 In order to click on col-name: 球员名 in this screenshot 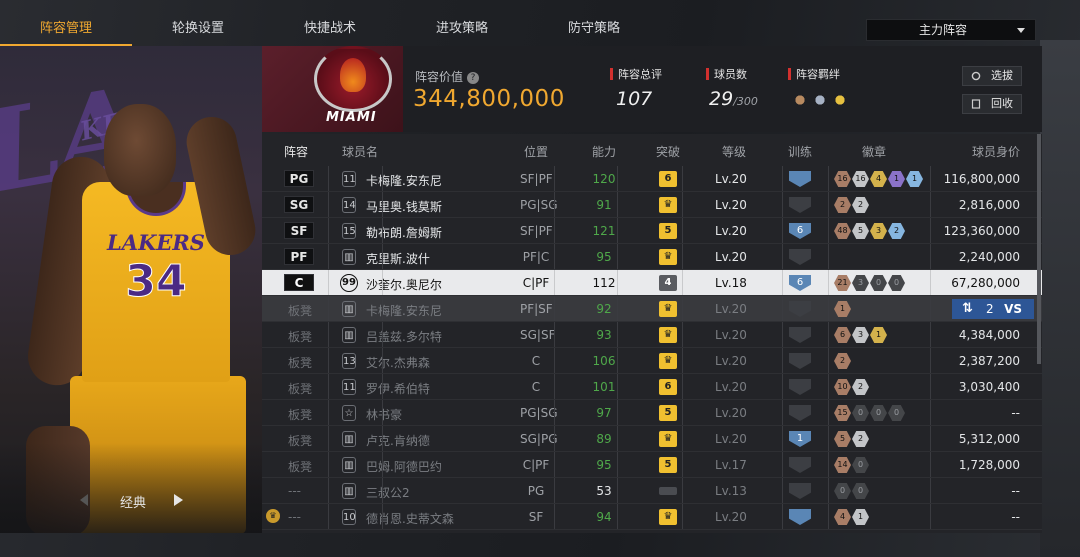, I will do `click(360, 151)`.